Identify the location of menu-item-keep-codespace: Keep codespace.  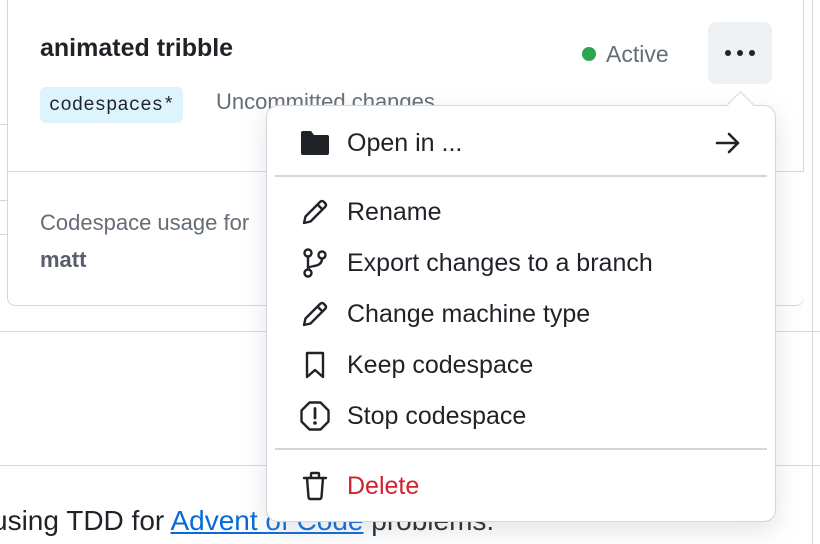
(521, 365).